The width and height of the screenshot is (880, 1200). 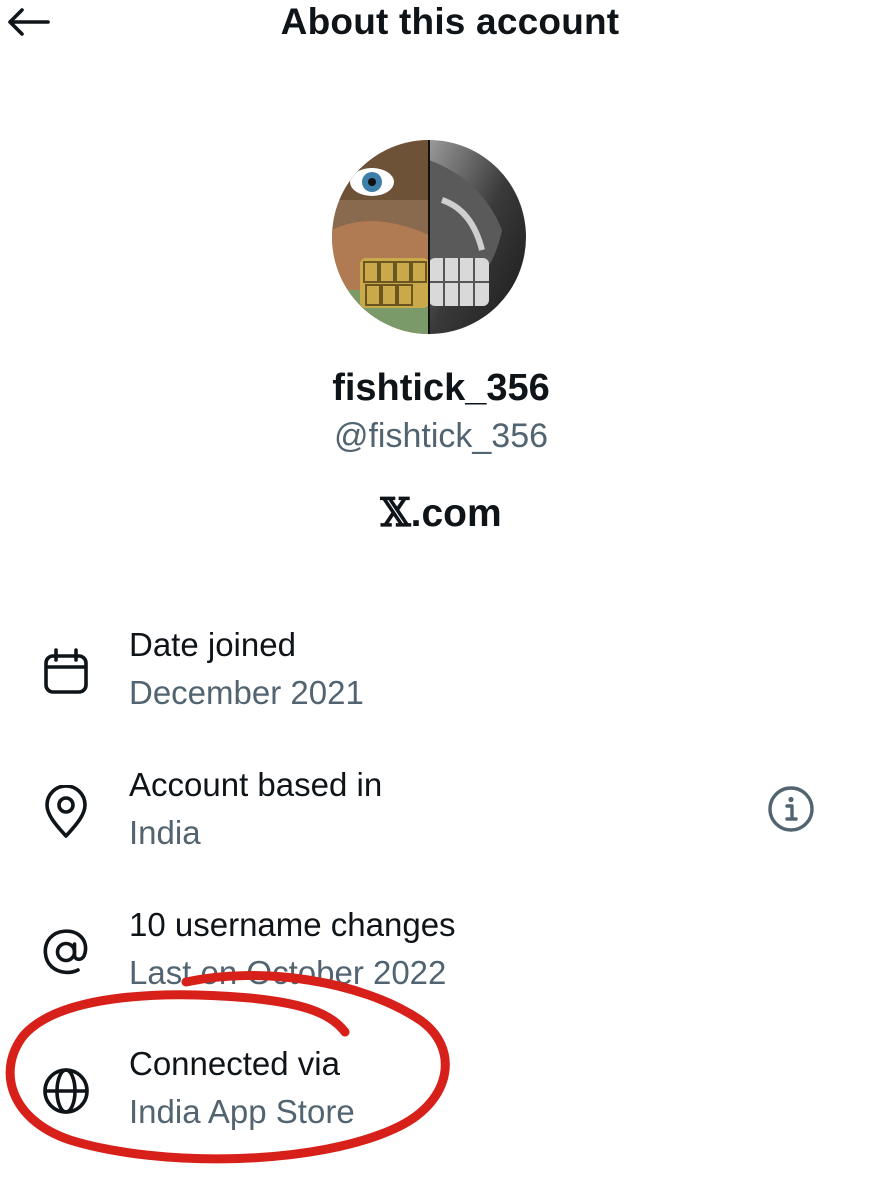 I want to click on display-name: fishtick_356, so click(x=441, y=388).